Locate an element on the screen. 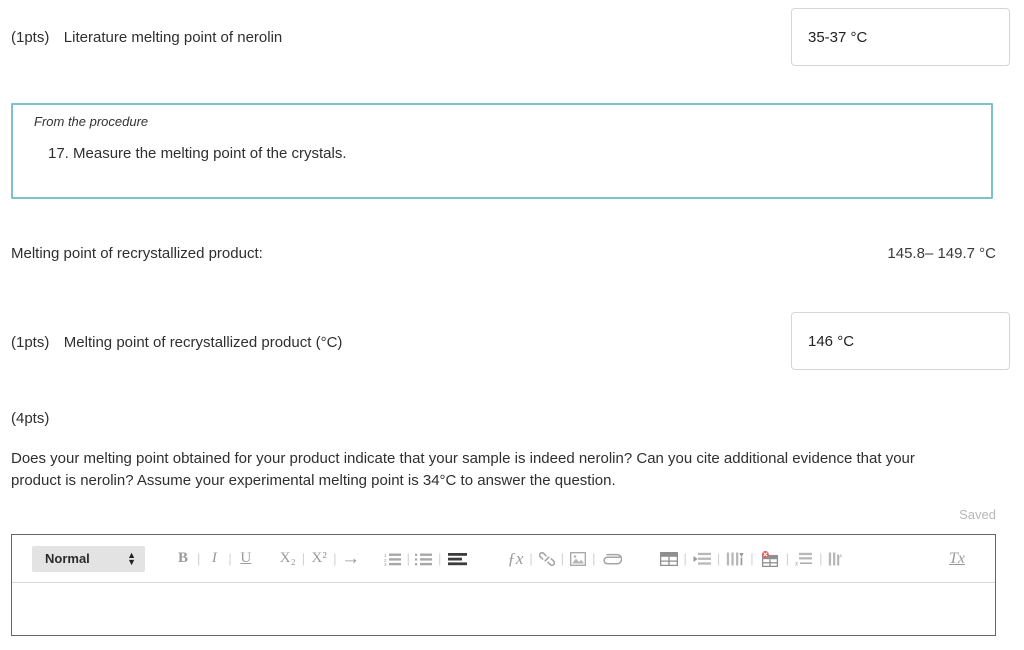  question-1-points: (1pts) is located at coordinates (30, 37).